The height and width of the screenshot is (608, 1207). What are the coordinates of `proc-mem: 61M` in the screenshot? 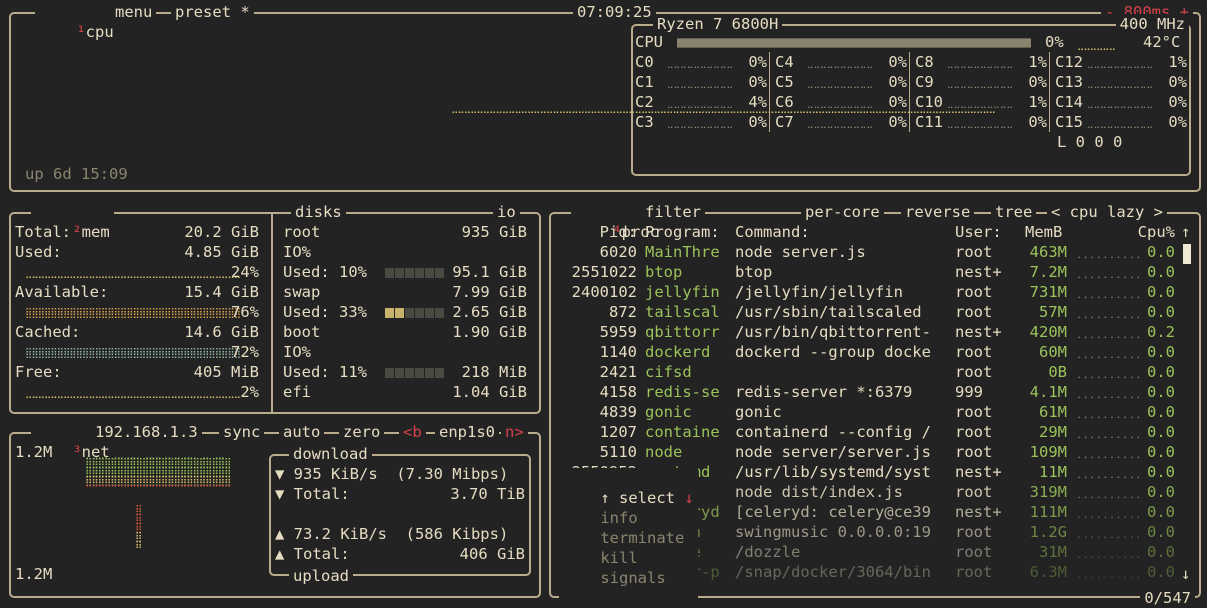 It's located at (1053, 412).